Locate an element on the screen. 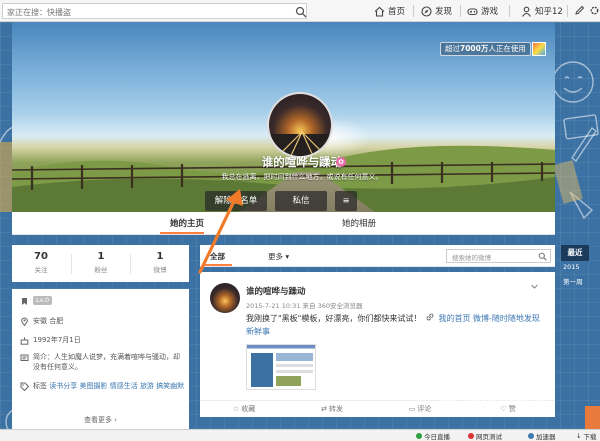 The height and width of the screenshot is (441, 600). stat-followers: 1 粉丝 is located at coordinates (101, 262).